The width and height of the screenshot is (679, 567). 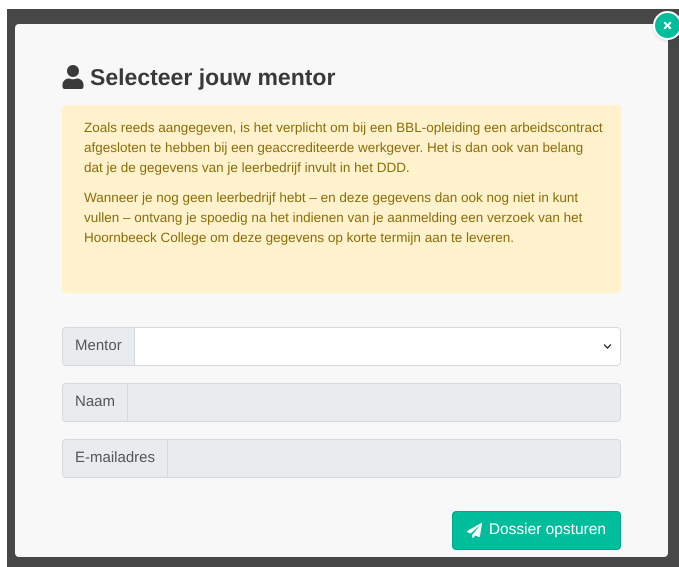 I want to click on user-icon, so click(x=73, y=77).